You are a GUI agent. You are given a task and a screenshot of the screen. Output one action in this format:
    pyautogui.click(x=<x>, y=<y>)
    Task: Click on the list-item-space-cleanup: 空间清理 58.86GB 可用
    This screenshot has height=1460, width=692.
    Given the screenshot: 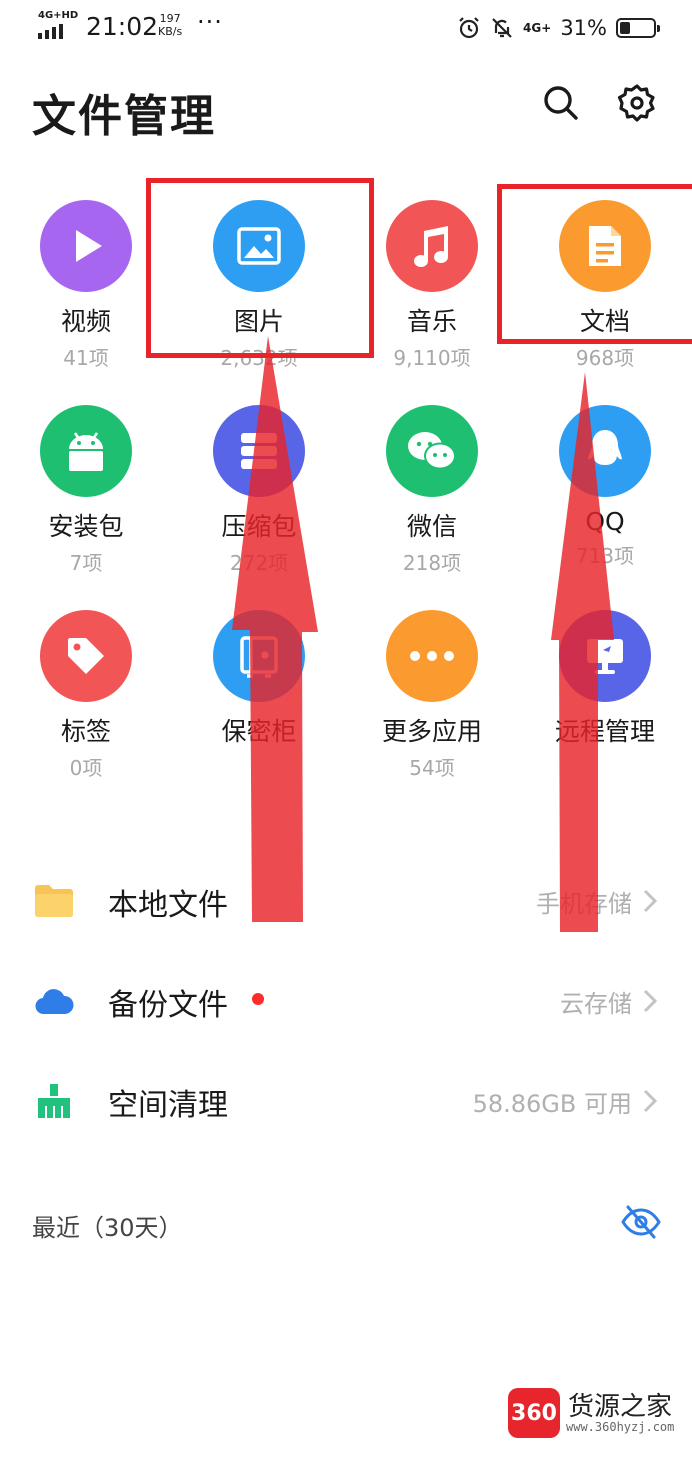 What is the action you would take?
    pyautogui.click(x=346, y=1100)
    